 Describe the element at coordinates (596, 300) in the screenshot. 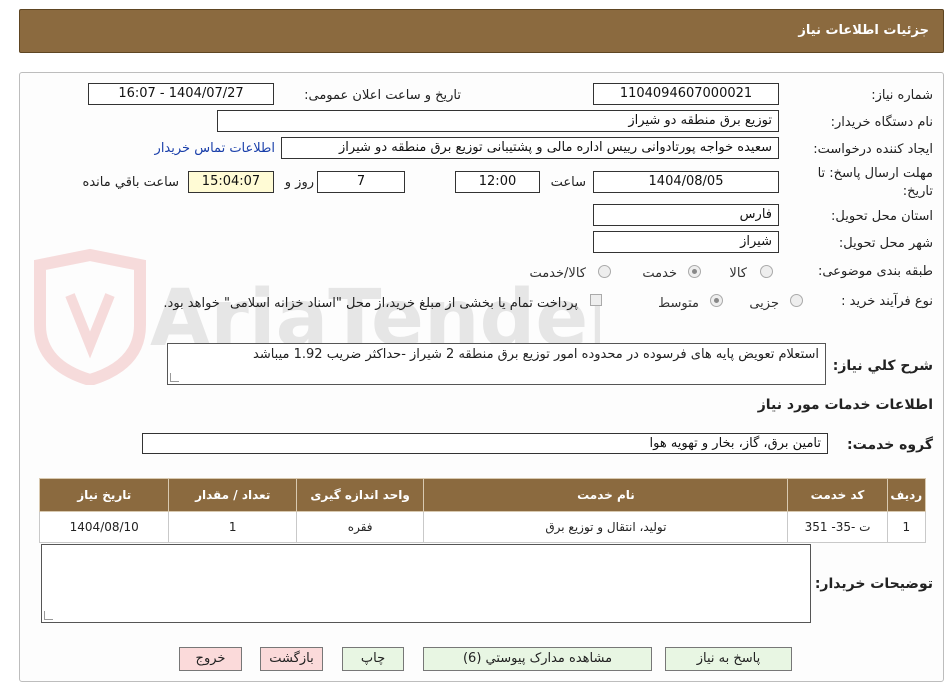

I see `treasury-checkbox` at that location.